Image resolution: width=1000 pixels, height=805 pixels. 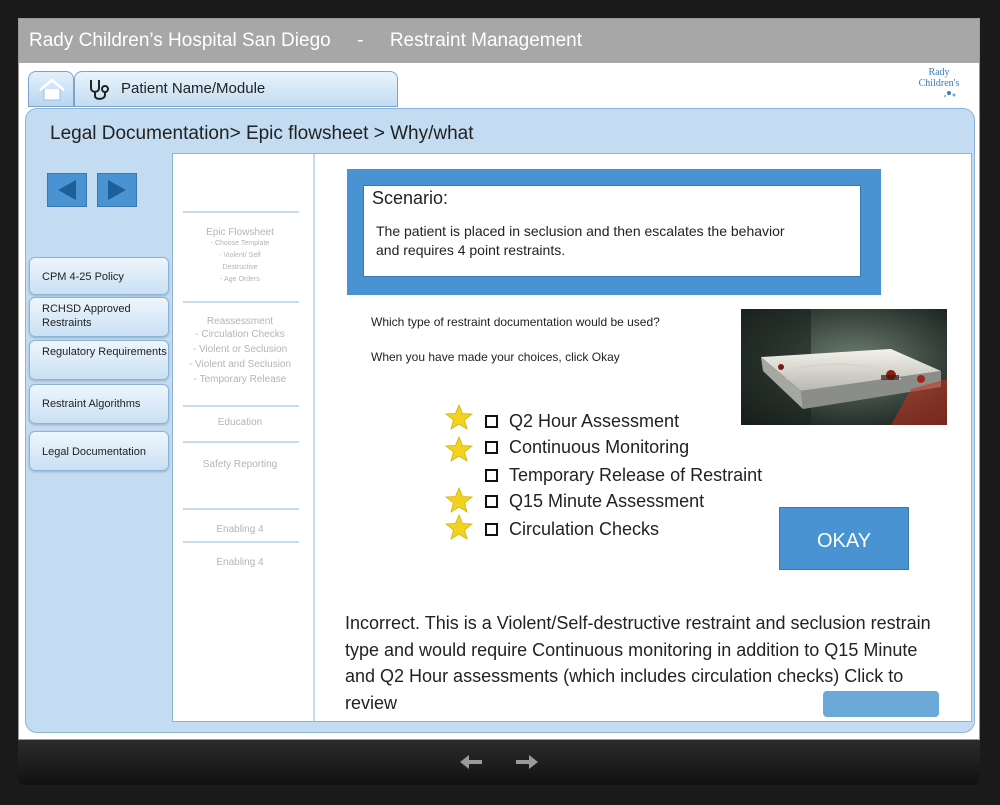 What do you see at coordinates (240, 422) in the screenshot?
I see `nav-education: Education` at bounding box center [240, 422].